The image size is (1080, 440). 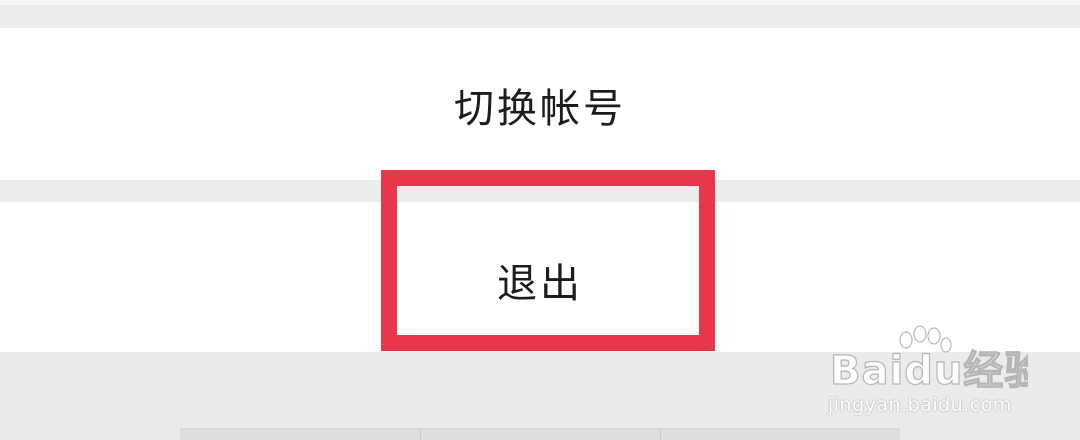 What do you see at coordinates (540, 109) in the screenshot?
I see `switch-account-label: 切换帐号` at bounding box center [540, 109].